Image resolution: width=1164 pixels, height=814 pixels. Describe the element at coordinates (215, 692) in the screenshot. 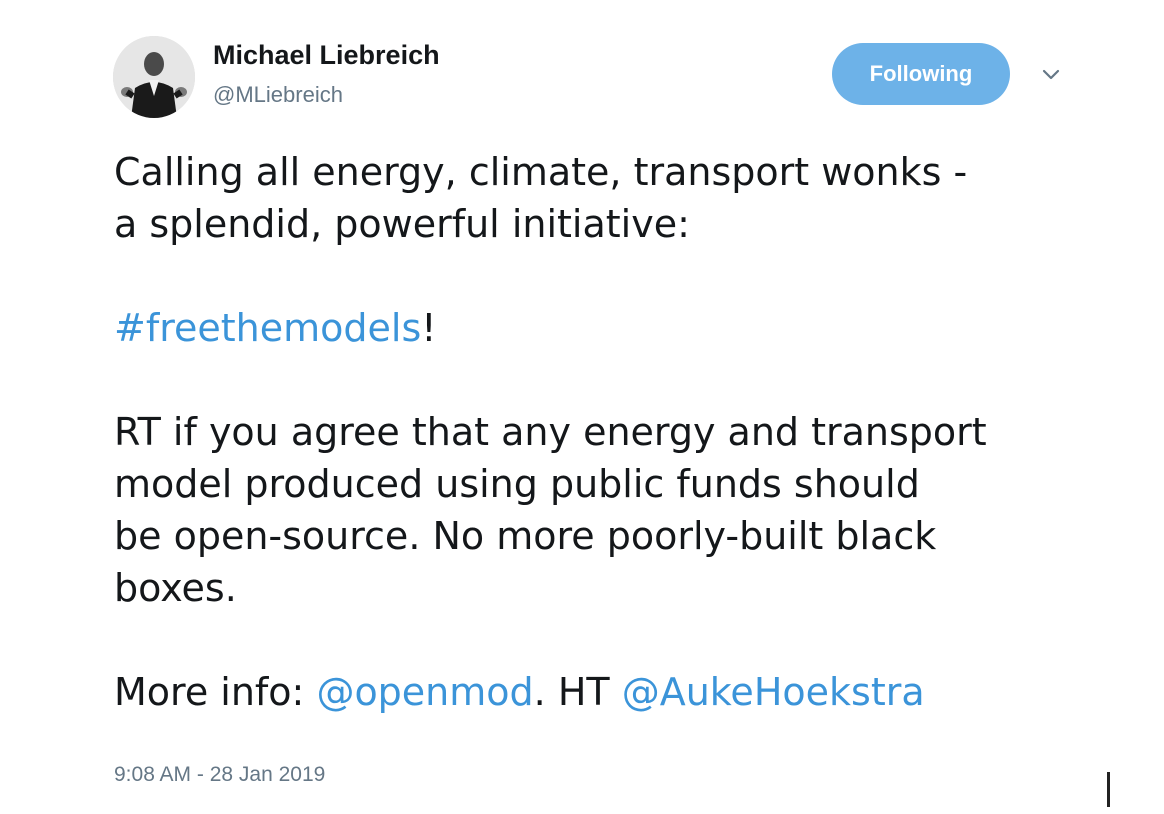

I see `more-info-prefix: More info:` at that location.